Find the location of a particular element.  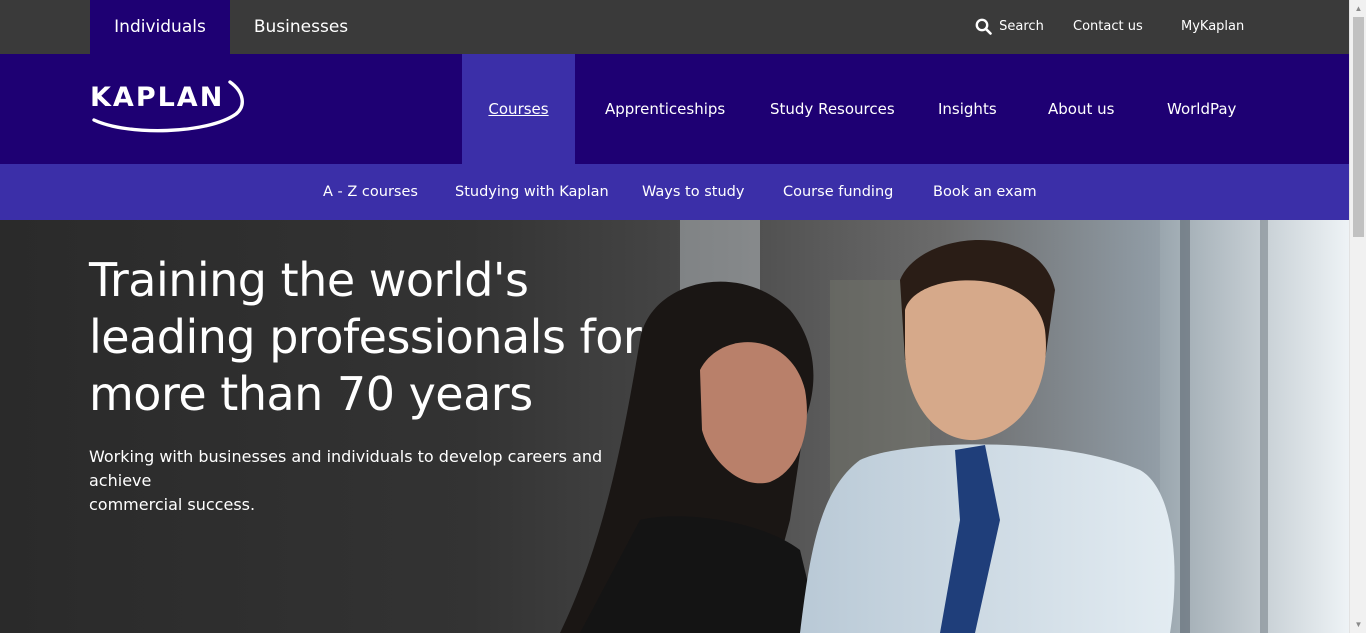

nav-about-us: About us is located at coordinates (1081, 109).